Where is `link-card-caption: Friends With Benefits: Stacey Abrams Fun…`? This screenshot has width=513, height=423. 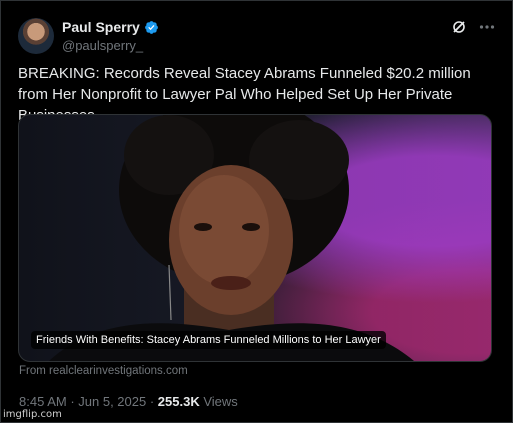
link-card-caption: Friends With Benefits: Stacey Abrams Fun… is located at coordinates (208, 340).